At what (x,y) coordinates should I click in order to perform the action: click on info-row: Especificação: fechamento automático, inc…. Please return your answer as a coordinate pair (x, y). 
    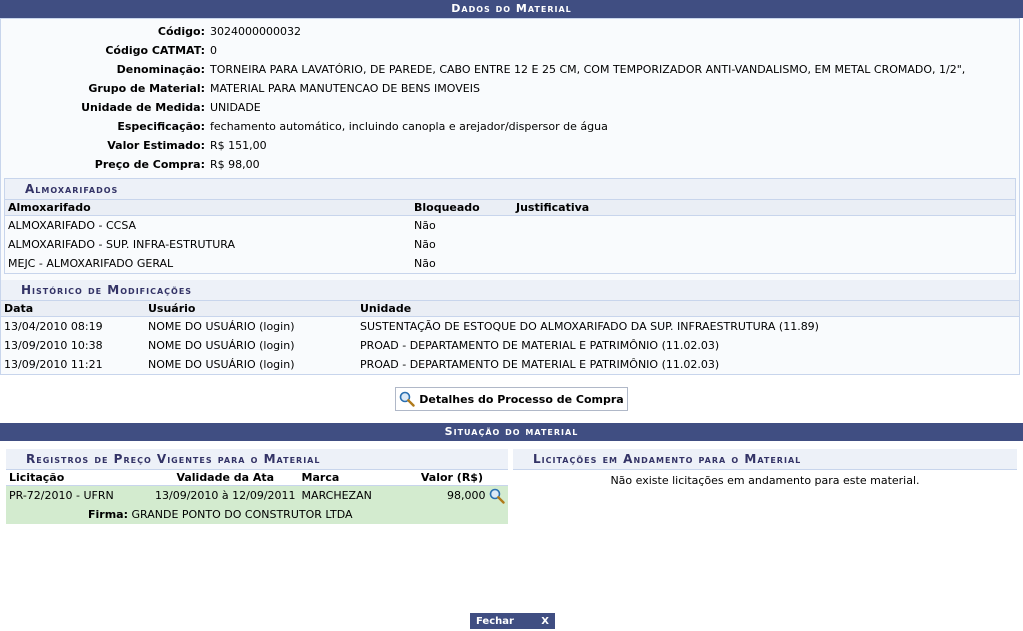
    Looking at the image, I should click on (510, 126).